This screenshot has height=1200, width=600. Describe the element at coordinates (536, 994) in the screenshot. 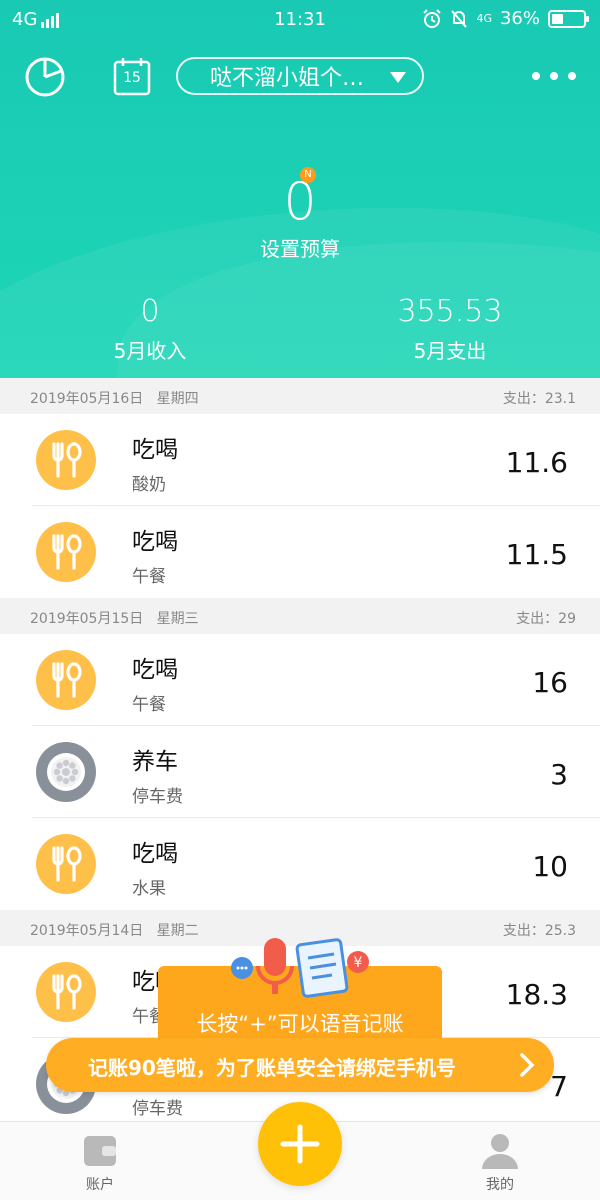

I see `item-amount: 18.3` at that location.